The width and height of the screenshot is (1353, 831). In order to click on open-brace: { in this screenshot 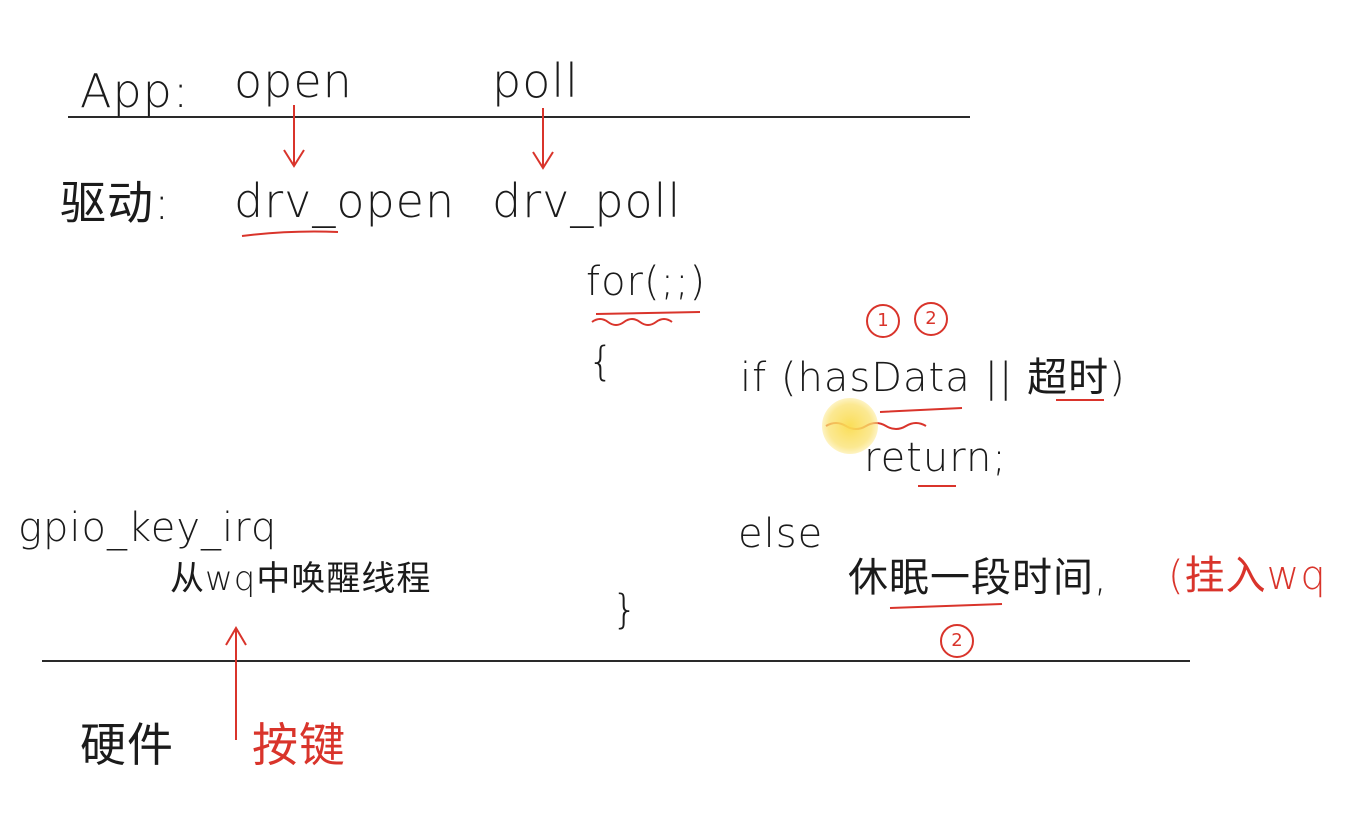, I will do `click(601, 362)`.